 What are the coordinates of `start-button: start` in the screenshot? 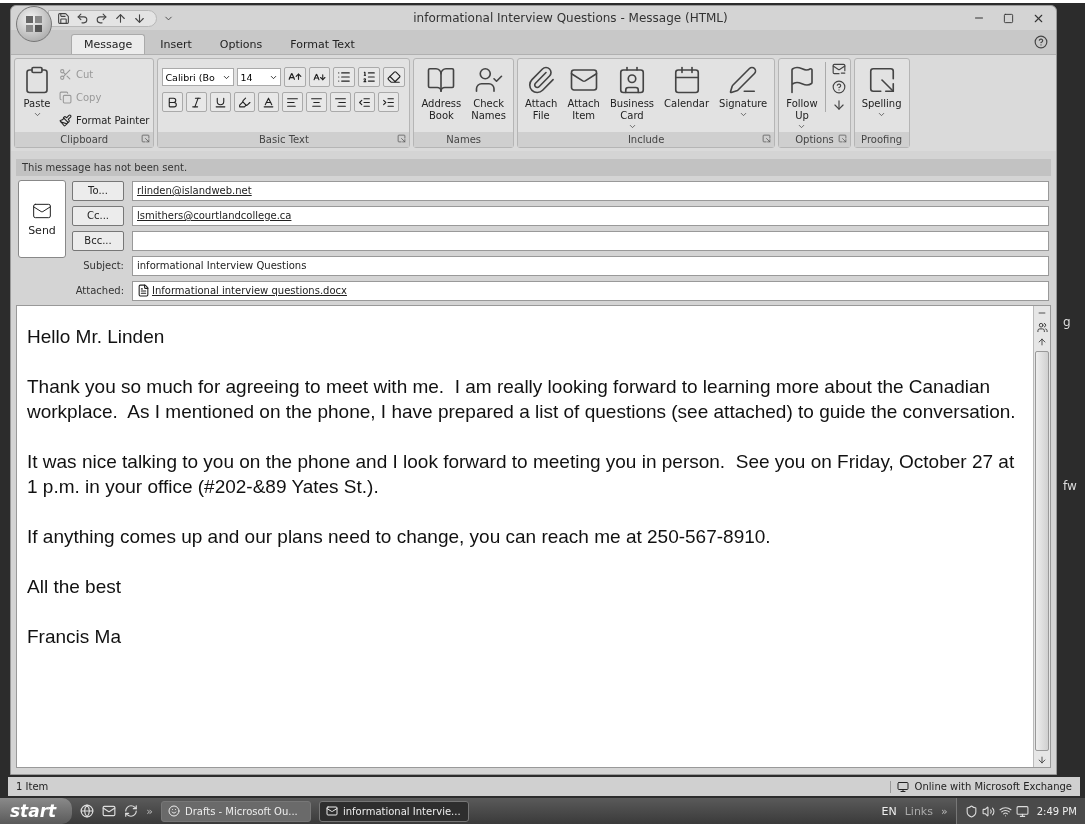 It's located at (36, 811).